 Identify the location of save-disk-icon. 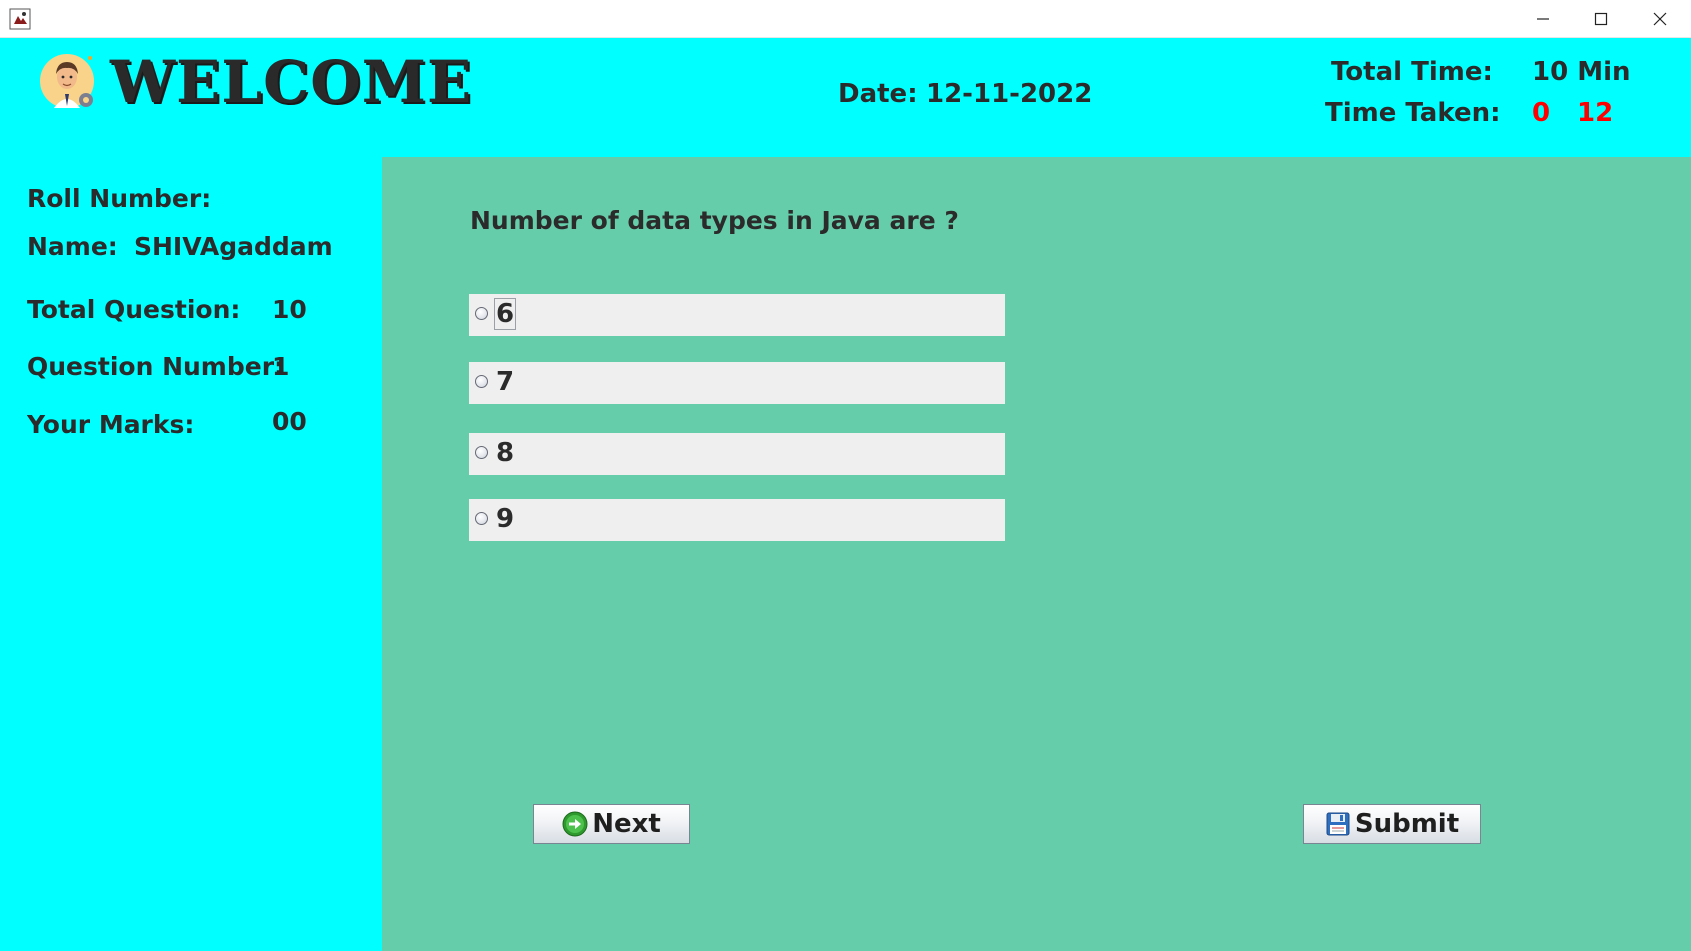
(1338, 824).